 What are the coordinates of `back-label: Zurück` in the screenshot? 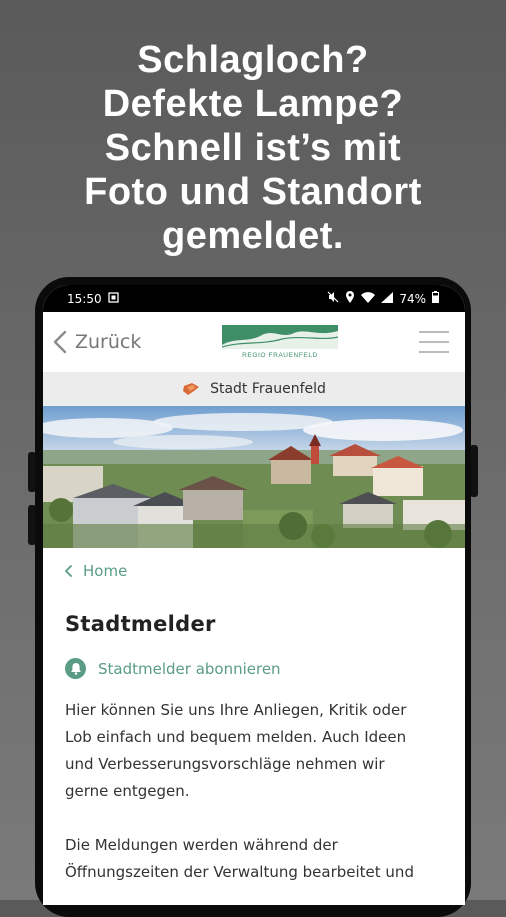 It's located at (108, 342).